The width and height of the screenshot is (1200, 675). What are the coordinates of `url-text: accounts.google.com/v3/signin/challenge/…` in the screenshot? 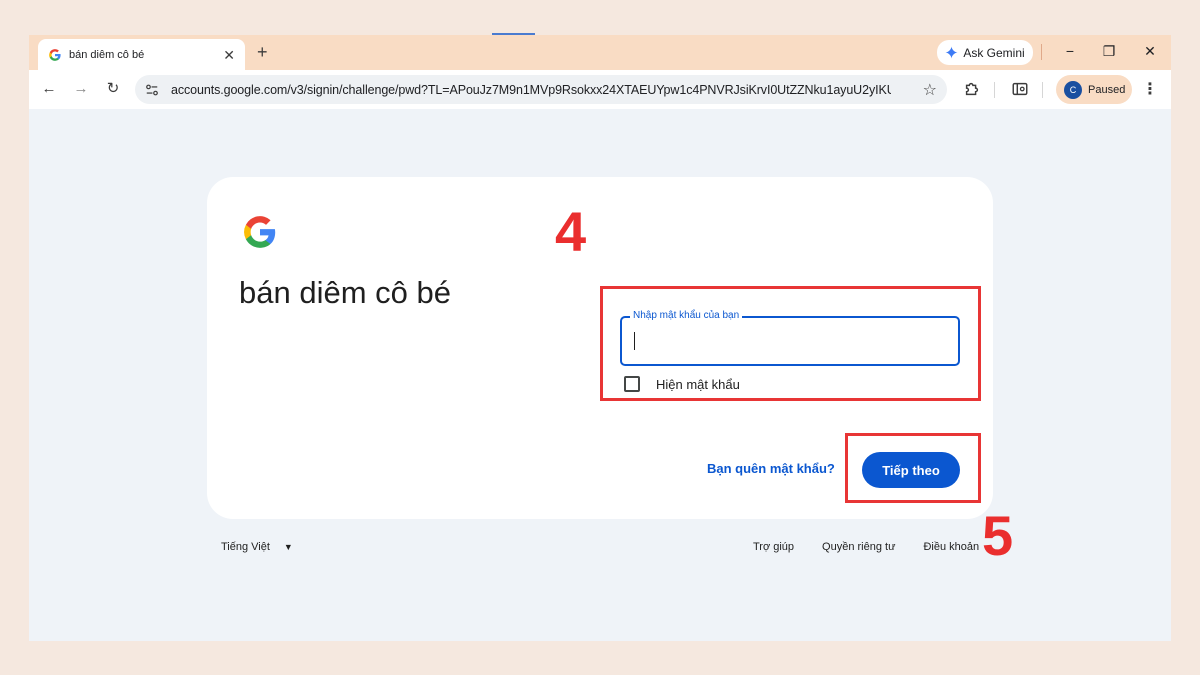 It's located at (531, 90).